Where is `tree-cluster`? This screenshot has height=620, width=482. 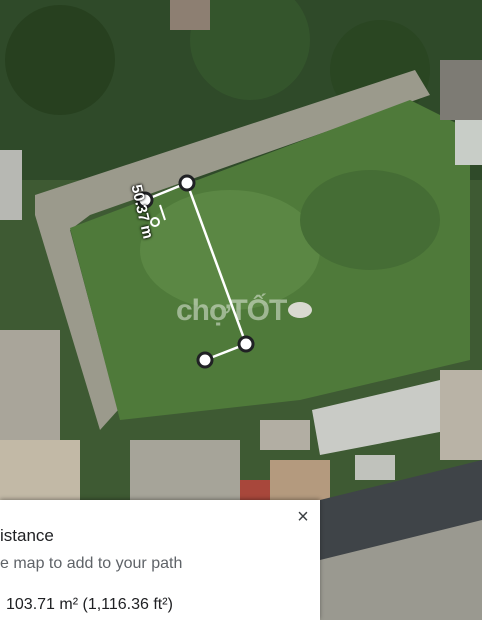 tree-cluster is located at coordinates (60, 60).